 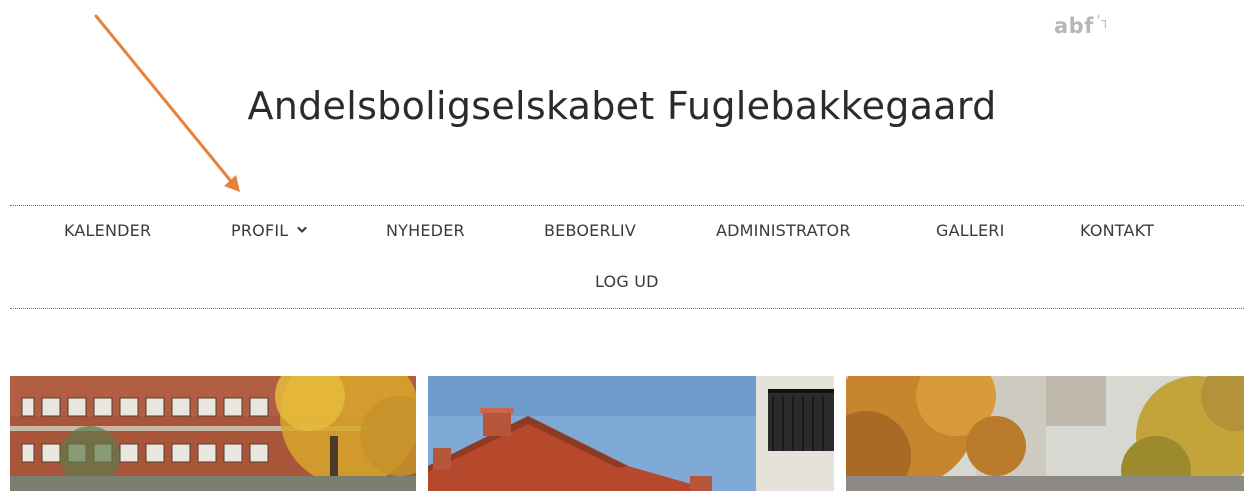 I want to click on gallery-image-autumn-trees, so click(x=1045, y=433).